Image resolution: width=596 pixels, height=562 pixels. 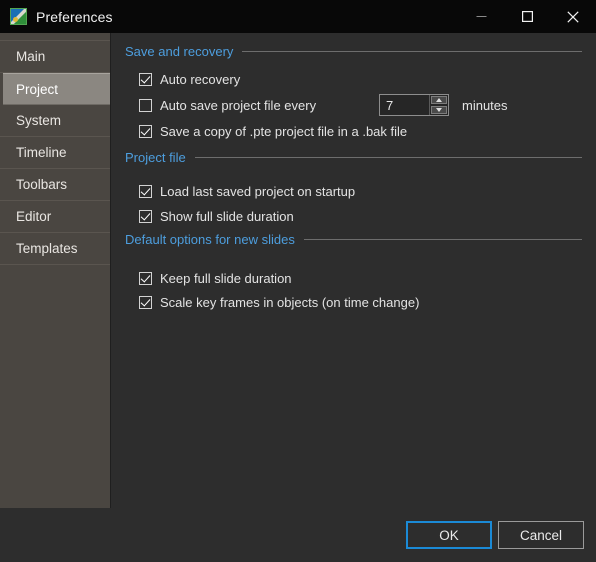 I want to click on sidebar-item-templates: Templates, so click(x=55, y=249).